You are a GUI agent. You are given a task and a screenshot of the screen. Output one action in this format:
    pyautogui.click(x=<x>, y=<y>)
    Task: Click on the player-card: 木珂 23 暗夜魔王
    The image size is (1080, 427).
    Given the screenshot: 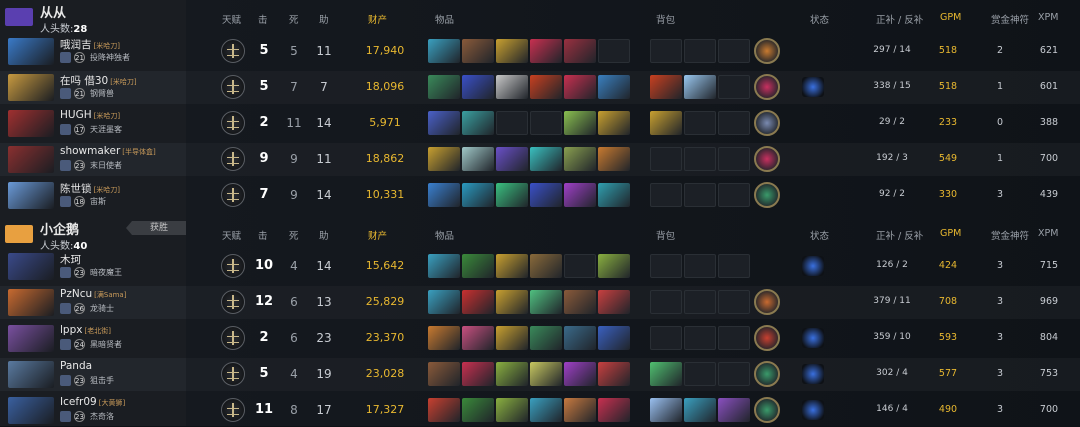 What is the action you would take?
    pyautogui.click(x=93, y=266)
    